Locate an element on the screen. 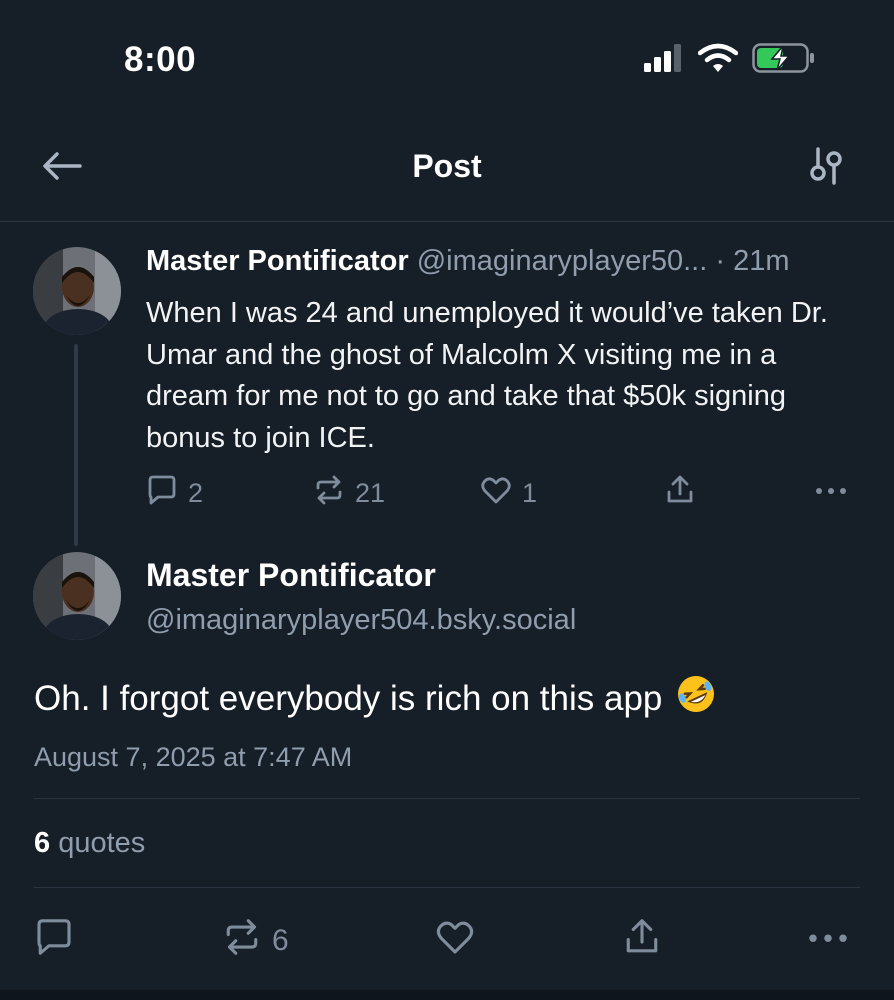 The height and width of the screenshot is (1000, 894). header-divider is located at coordinates (447, 221).